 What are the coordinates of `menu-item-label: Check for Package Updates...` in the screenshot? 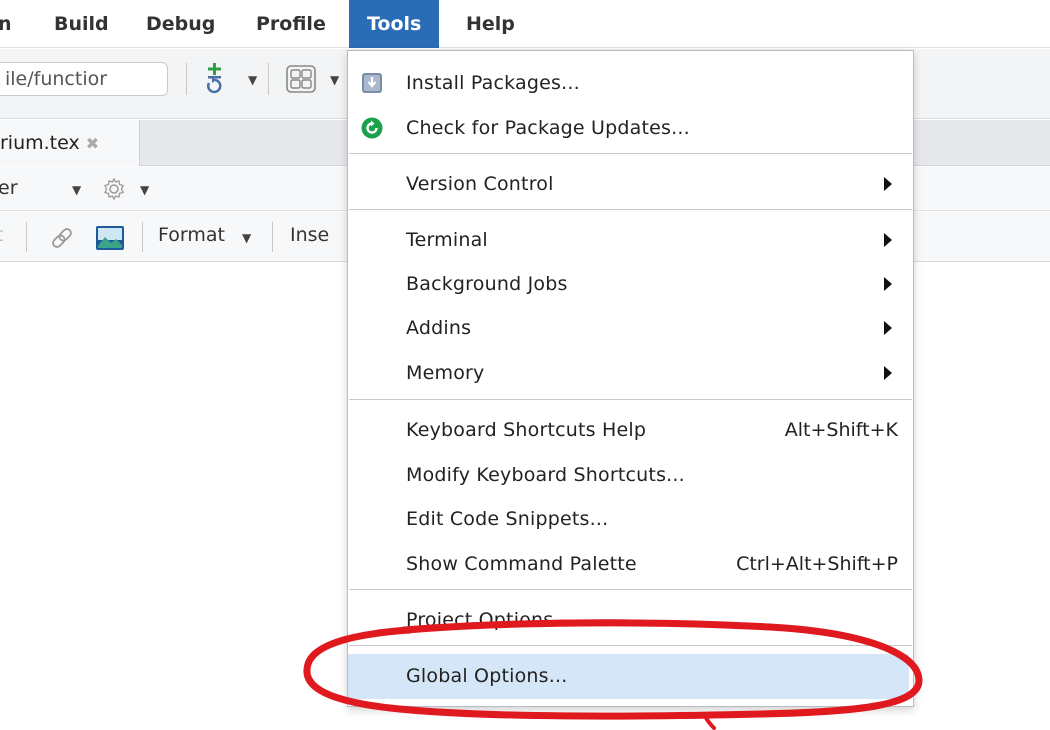 It's located at (548, 128).